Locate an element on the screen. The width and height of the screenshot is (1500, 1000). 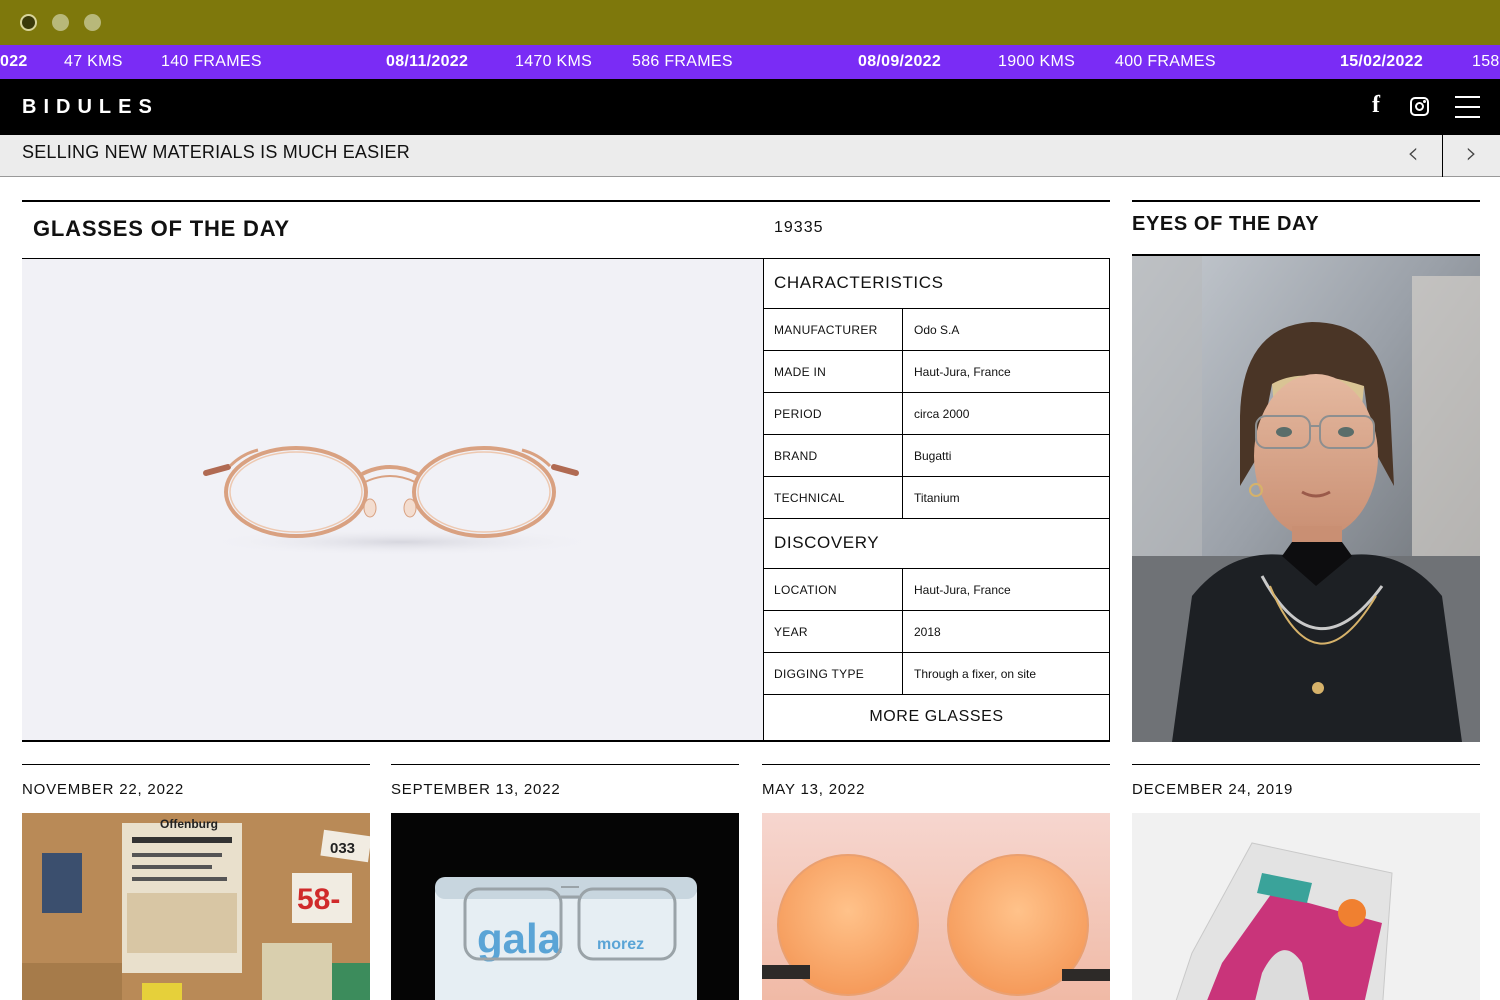
window-maximize-dot is located at coordinates (92, 22).